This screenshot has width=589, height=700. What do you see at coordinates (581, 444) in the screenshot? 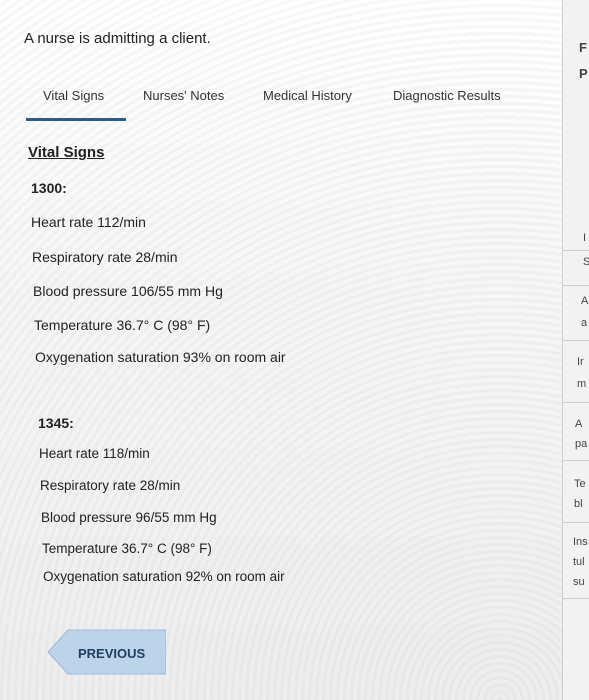
I see `right-panel-text: pa` at bounding box center [581, 444].